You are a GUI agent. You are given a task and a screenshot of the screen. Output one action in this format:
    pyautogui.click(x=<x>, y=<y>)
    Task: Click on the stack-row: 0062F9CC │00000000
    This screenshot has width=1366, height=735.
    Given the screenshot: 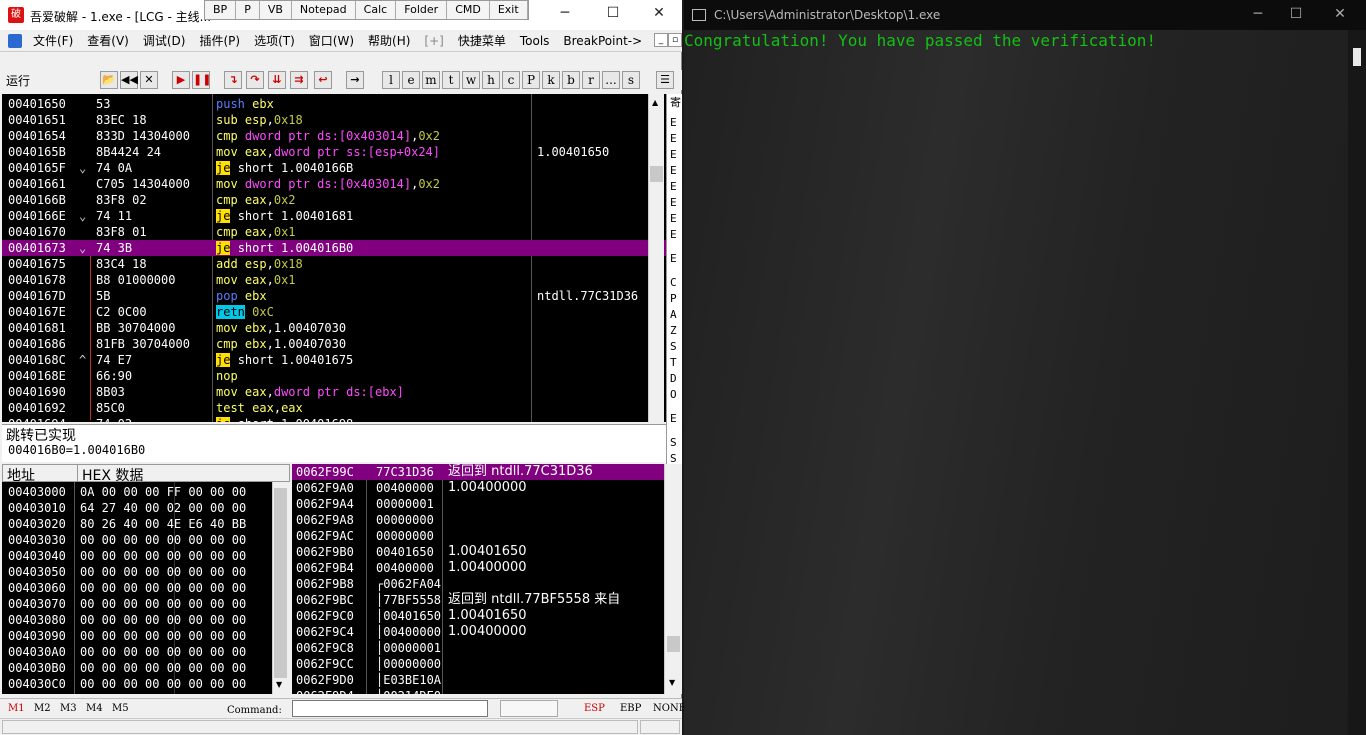 What is the action you would take?
    pyautogui.click(x=478, y=664)
    